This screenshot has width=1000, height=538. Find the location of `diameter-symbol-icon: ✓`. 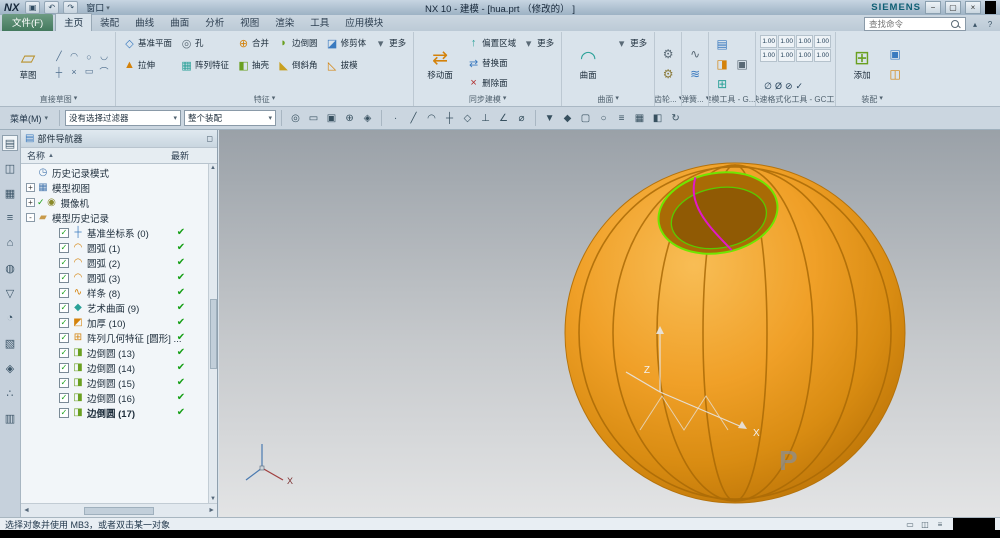

diameter-symbol-icon: ✓ is located at coordinates (800, 86).